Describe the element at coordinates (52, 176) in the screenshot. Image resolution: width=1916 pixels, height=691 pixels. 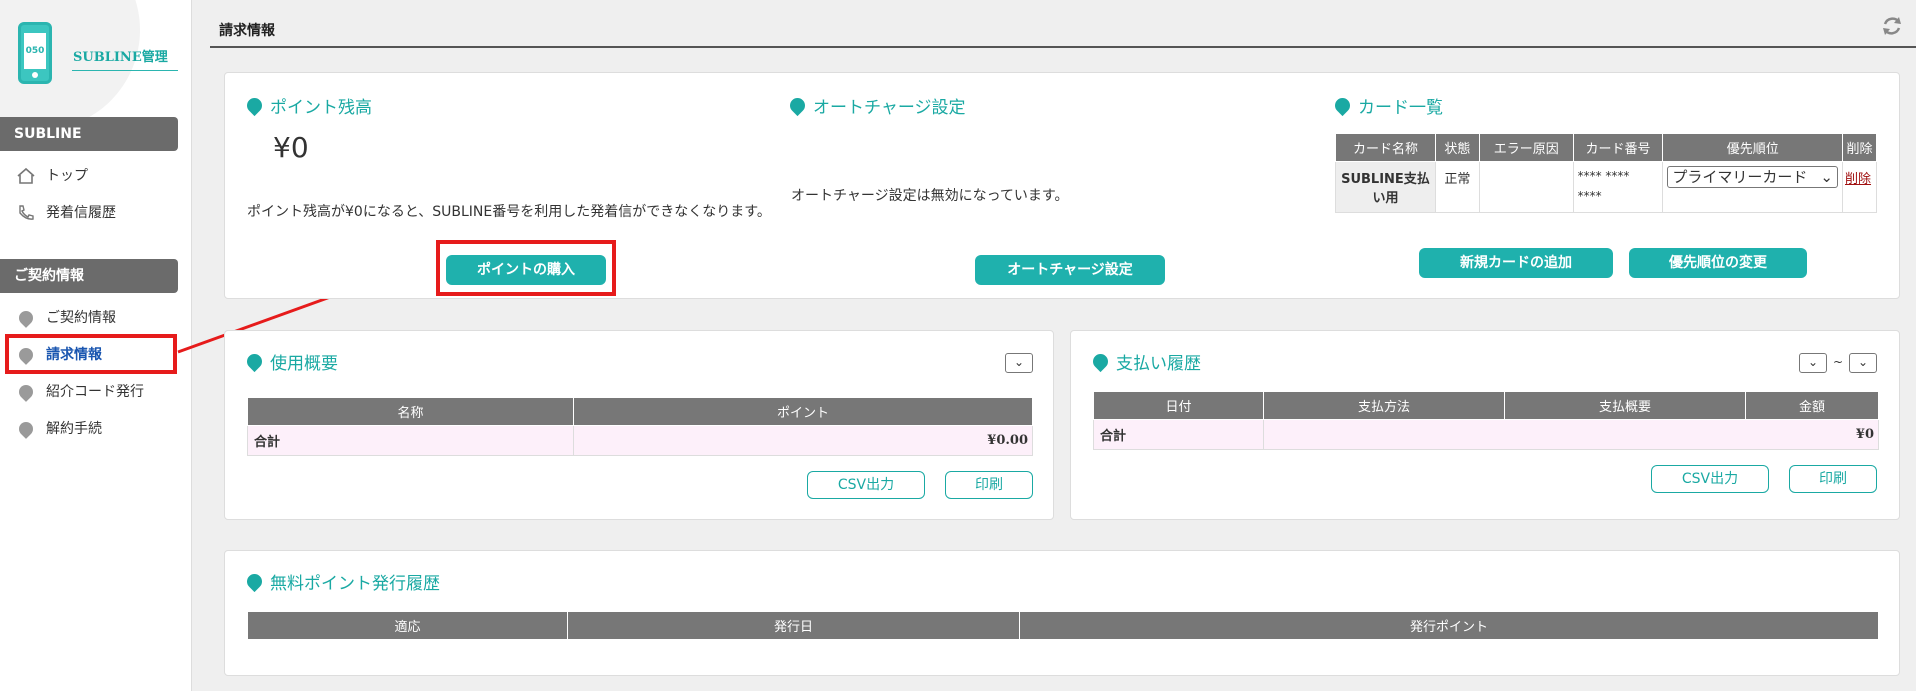
I see `sidebar-item-top: トップ` at that location.